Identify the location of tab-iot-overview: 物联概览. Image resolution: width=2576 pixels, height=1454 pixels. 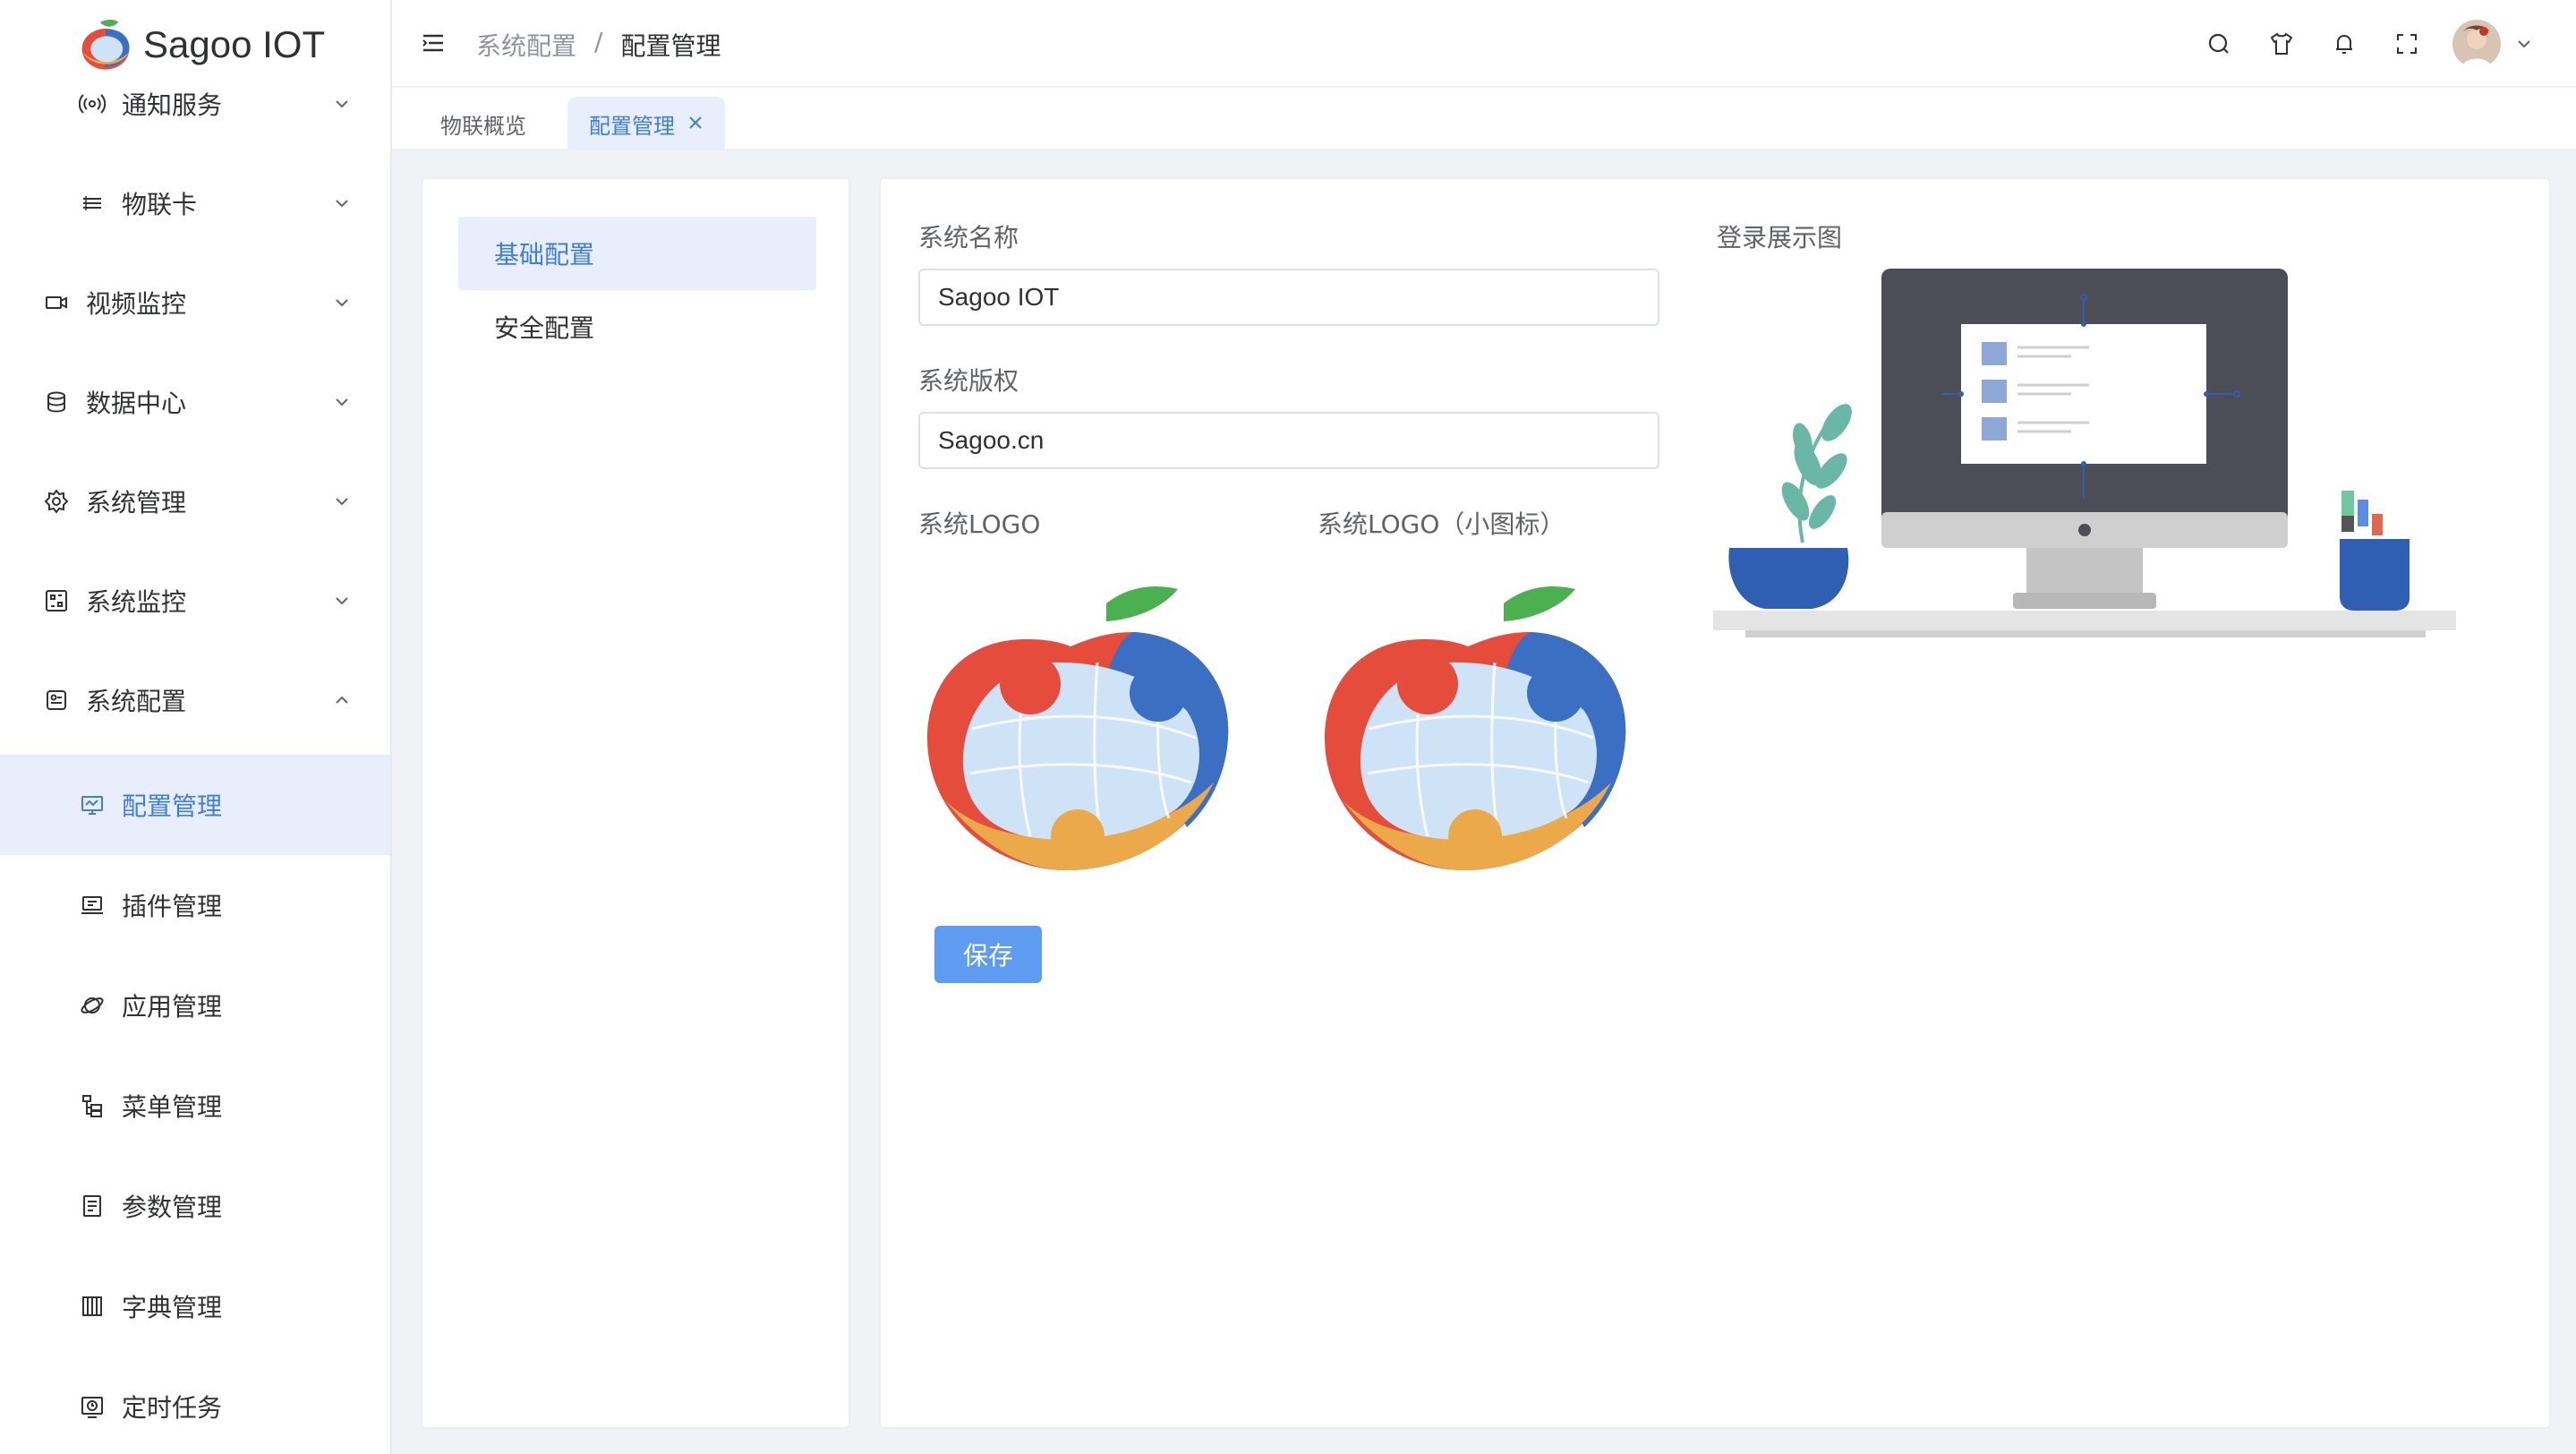
(483, 123).